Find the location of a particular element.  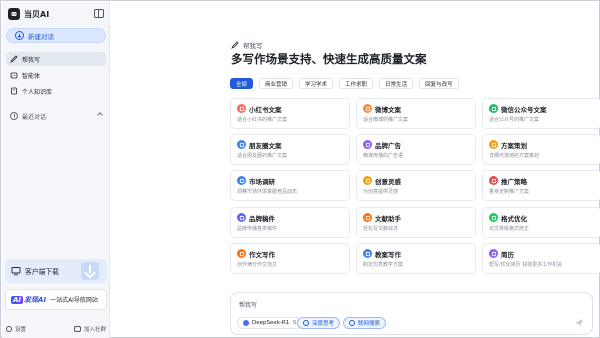

card-title: 创意灵感 is located at coordinates (388, 182).